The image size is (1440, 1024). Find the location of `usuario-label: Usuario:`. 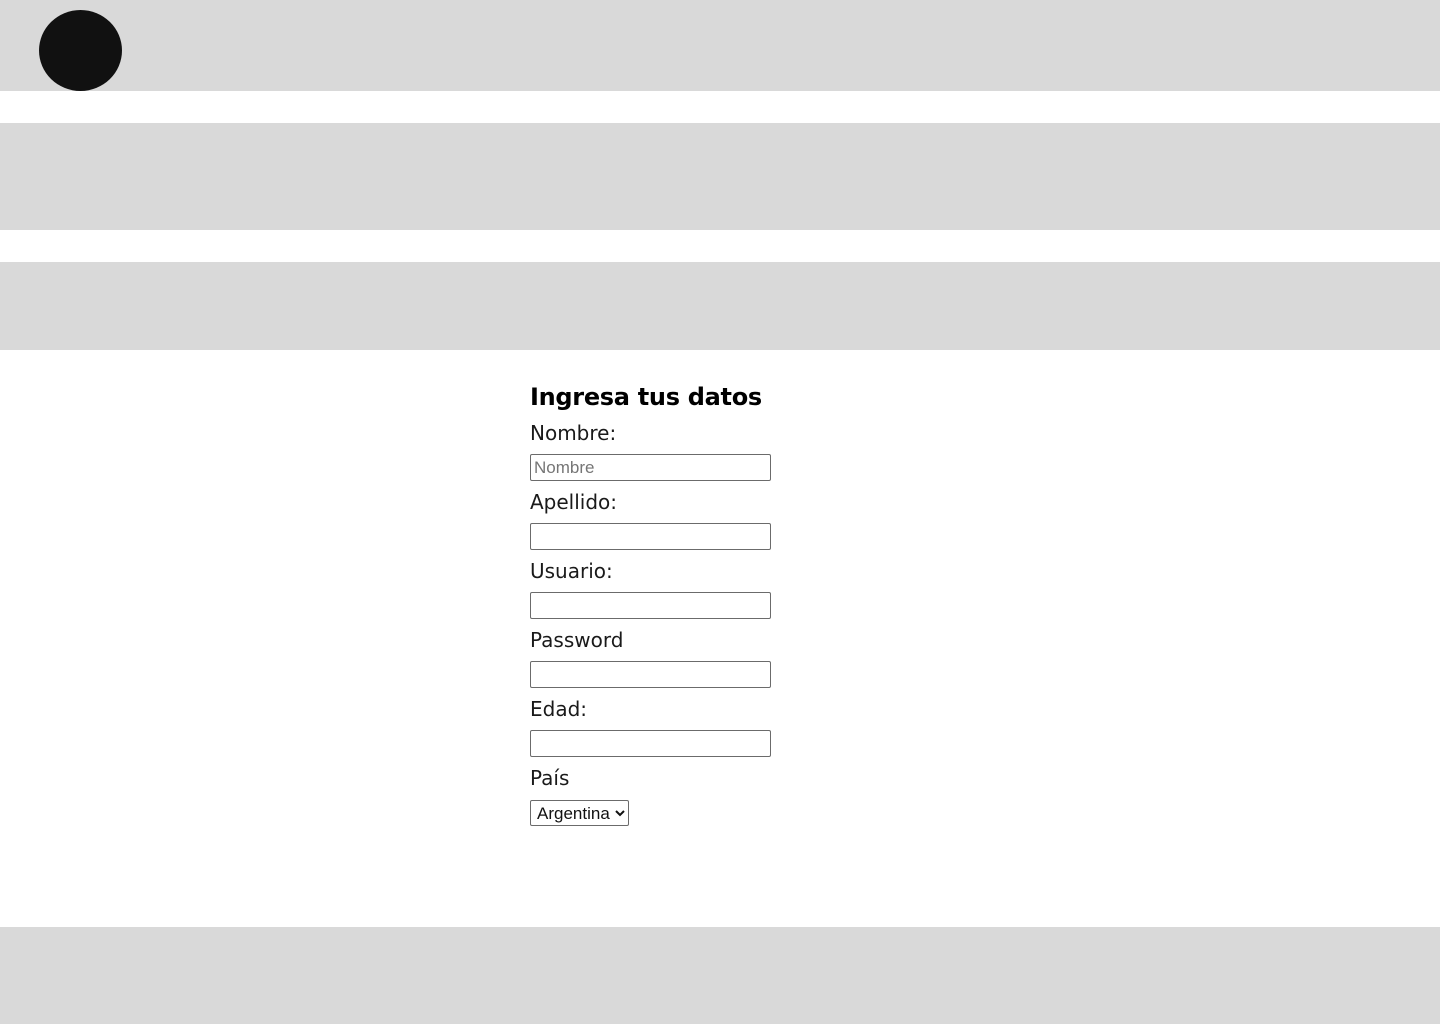

usuario-label: Usuario: is located at coordinates (571, 571).